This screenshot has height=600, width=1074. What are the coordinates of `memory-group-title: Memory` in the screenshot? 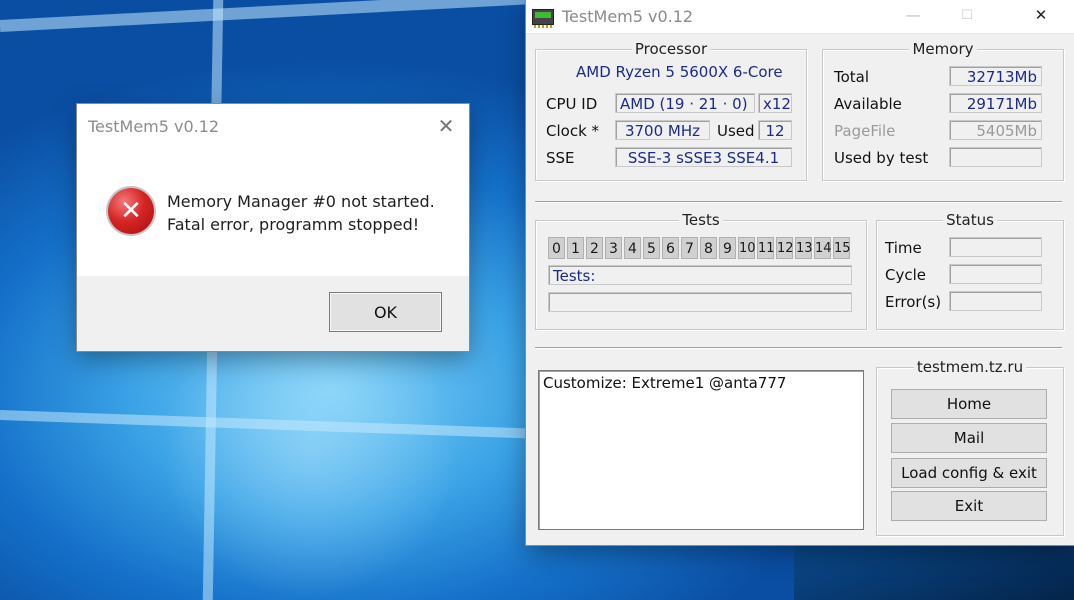 It's located at (943, 49).